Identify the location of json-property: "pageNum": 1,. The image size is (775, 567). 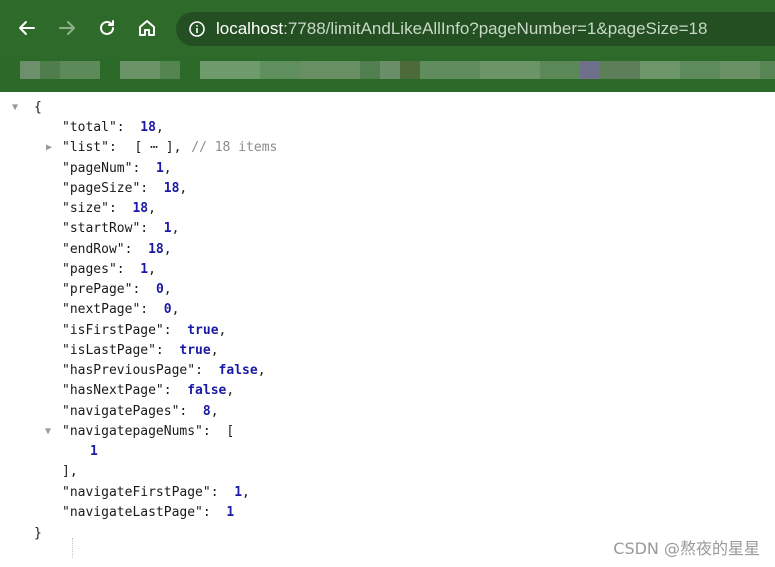
(117, 168).